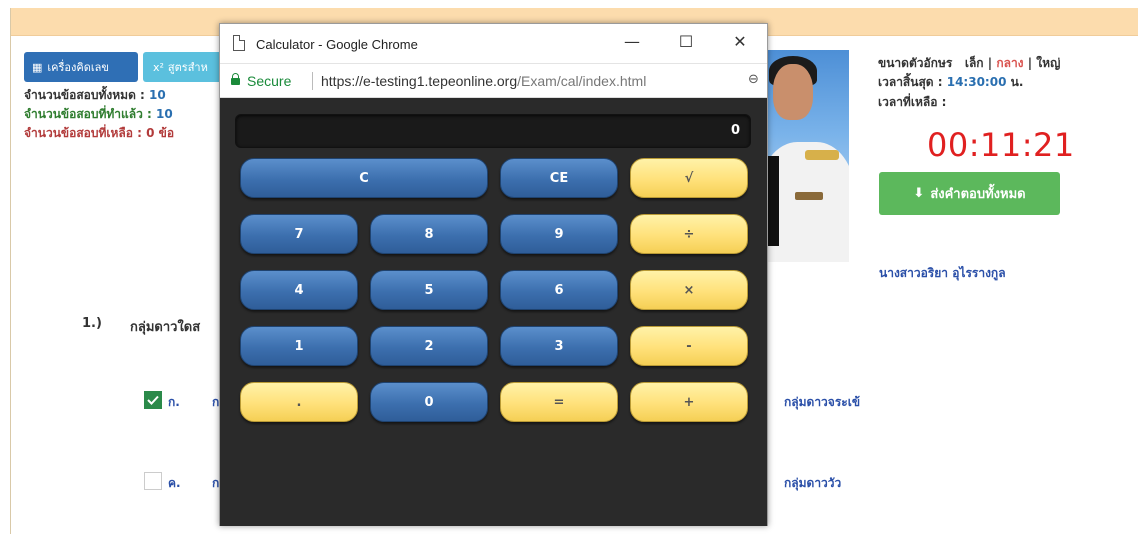 This screenshot has height=534, width=1138. I want to click on student-name: นางสาวอริยา อุไรรางกูล, so click(942, 273).